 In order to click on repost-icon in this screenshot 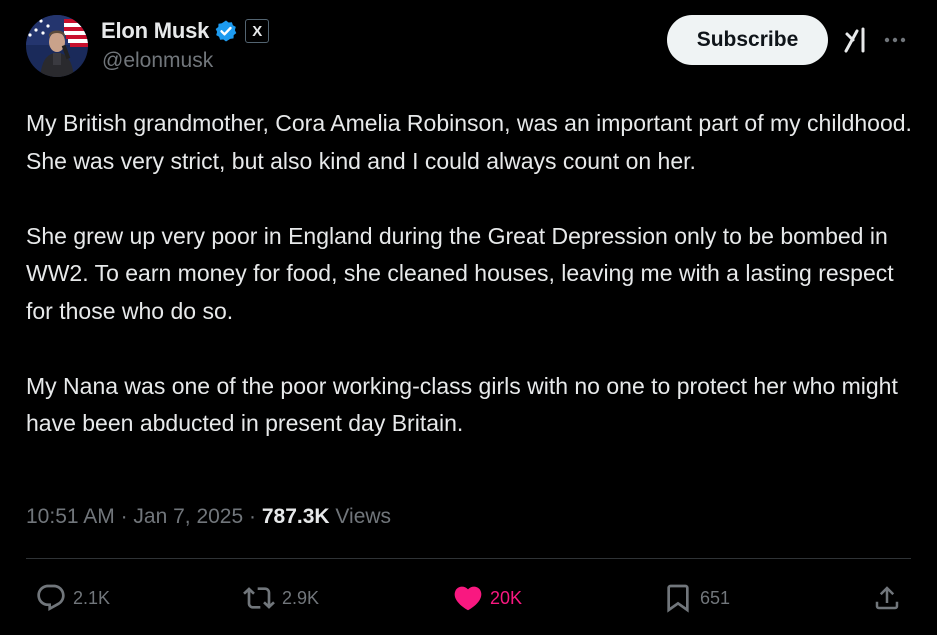, I will do `click(259, 598)`.